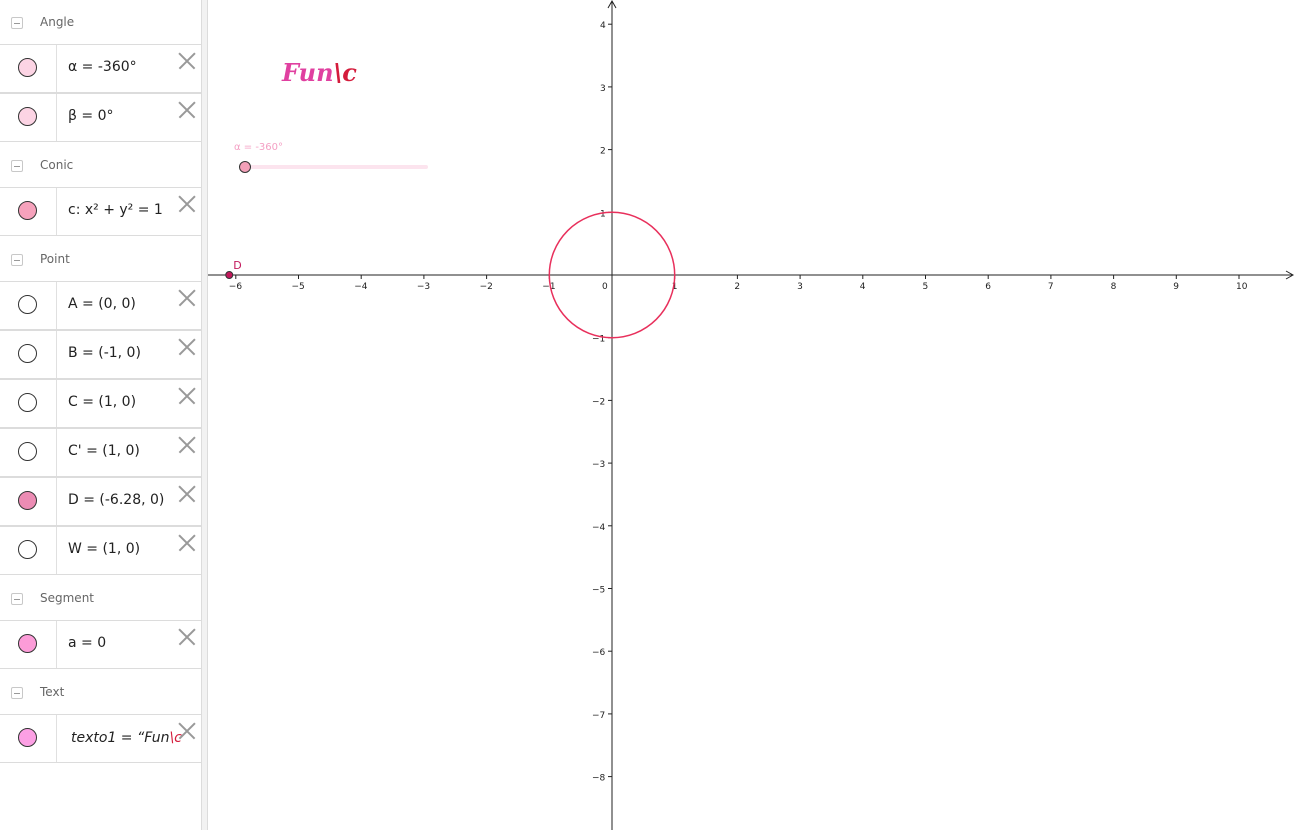 Image resolution: width=1296 pixels, height=830 pixels. Describe the element at coordinates (126, 738) in the screenshot. I see `item-expression: texto1 = “Fun\c` at that location.